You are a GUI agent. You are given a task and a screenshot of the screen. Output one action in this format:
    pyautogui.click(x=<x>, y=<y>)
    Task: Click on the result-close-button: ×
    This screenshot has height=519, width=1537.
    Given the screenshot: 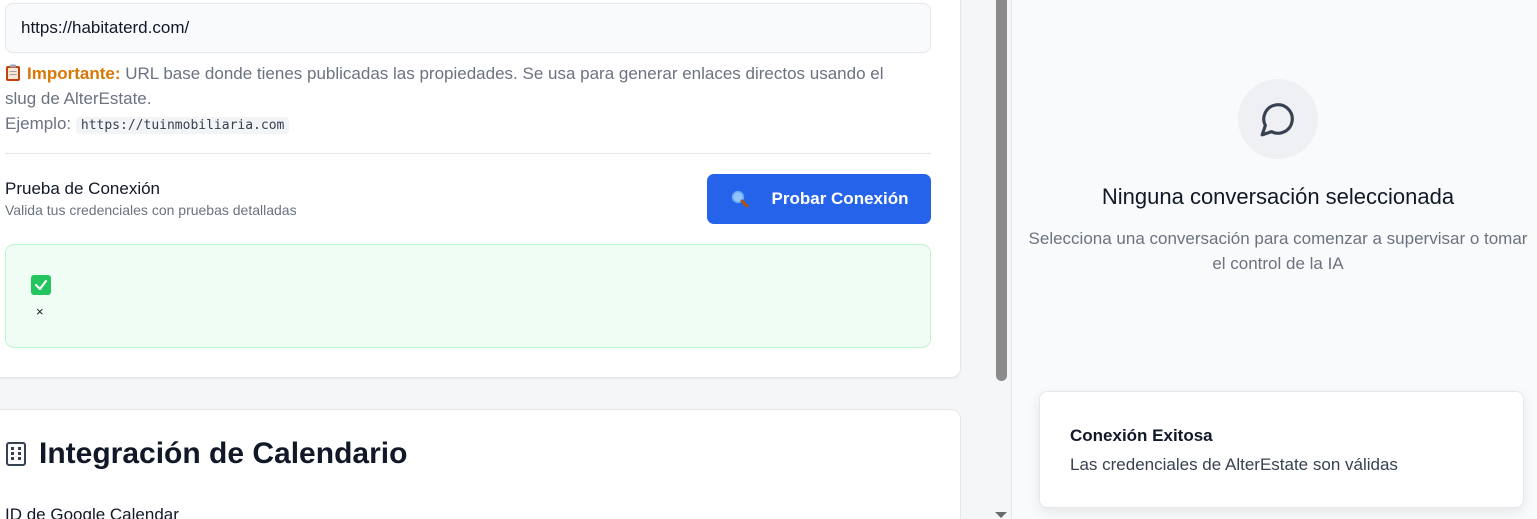 What is the action you would take?
    pyautogui.click(x=40, y=311)
    